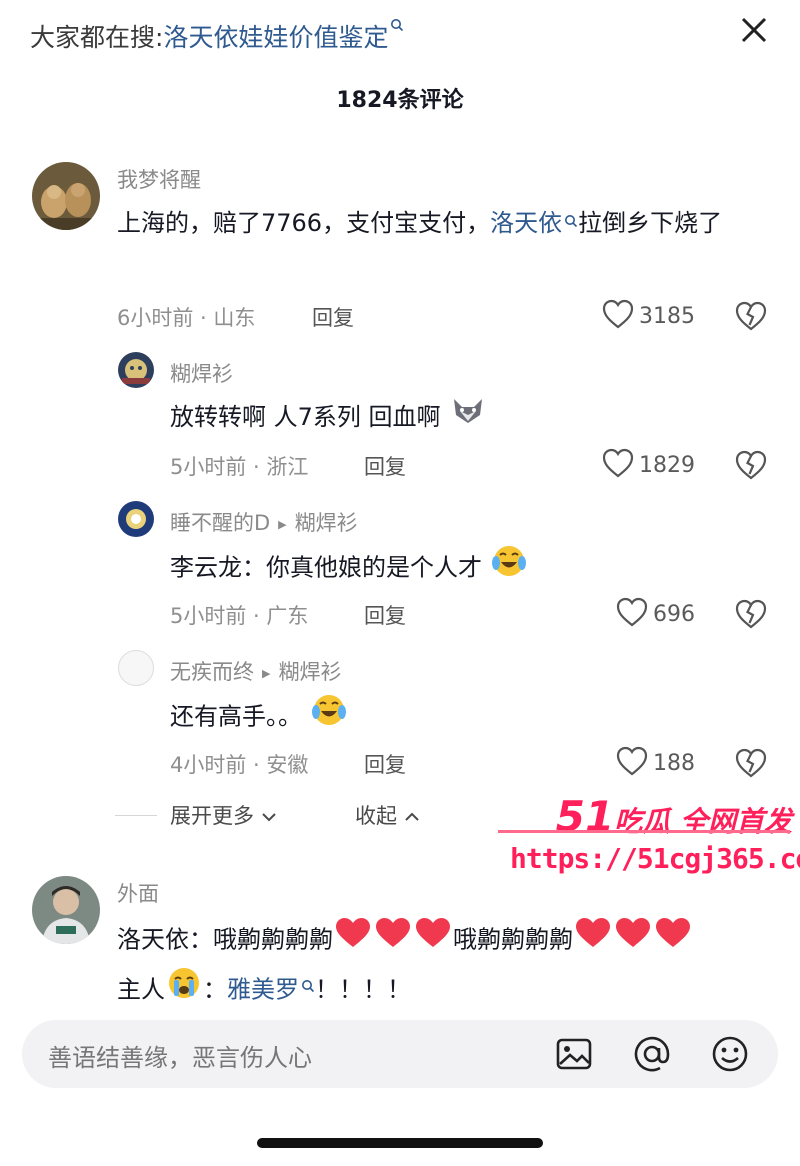 Image resolution: width=800 pixels, height=1166 pixels. I want to click on divider, so click(136, 815).